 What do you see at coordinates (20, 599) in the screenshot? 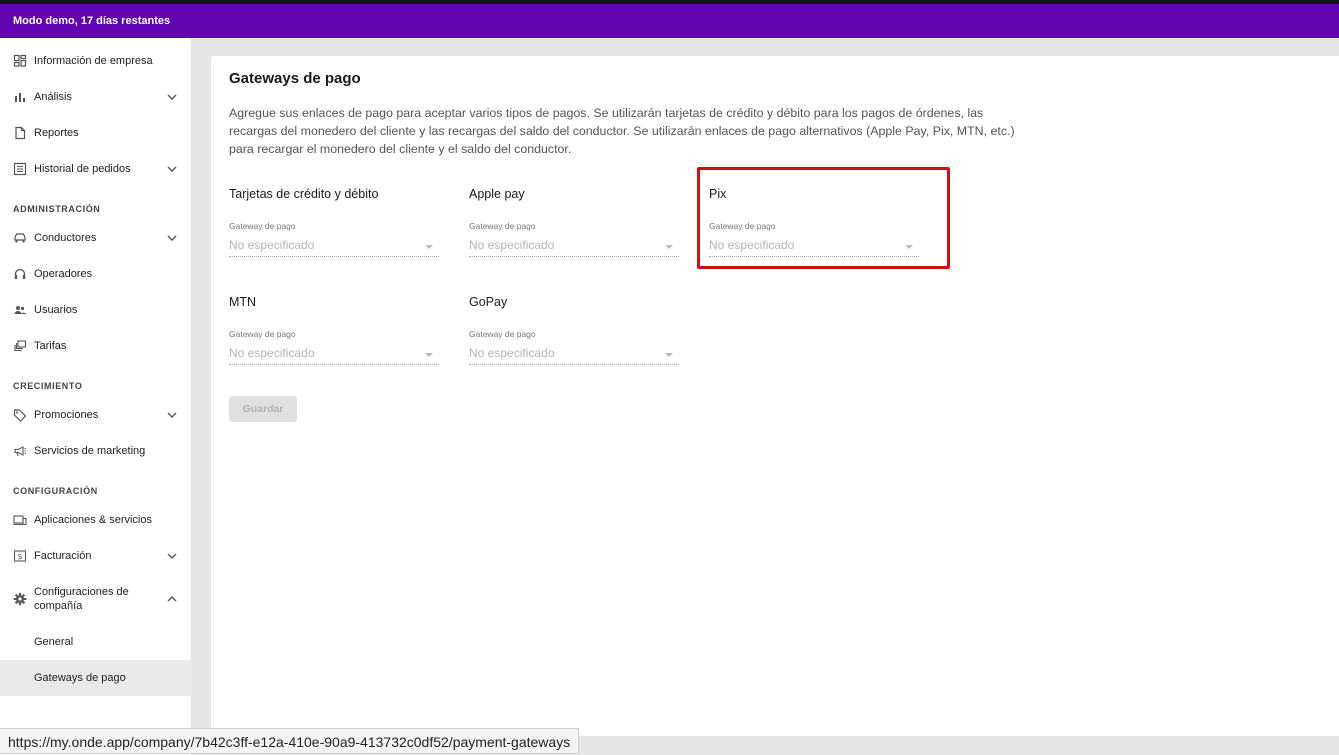
I see `gear-icon` at bounding box center [20, 599].